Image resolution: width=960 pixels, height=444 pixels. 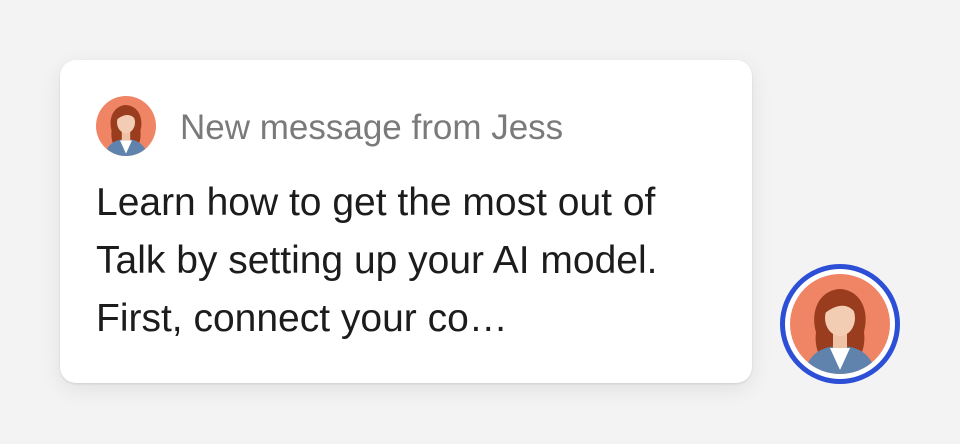 I want to click on chat-launcher-button, so click(x=840, y=324).